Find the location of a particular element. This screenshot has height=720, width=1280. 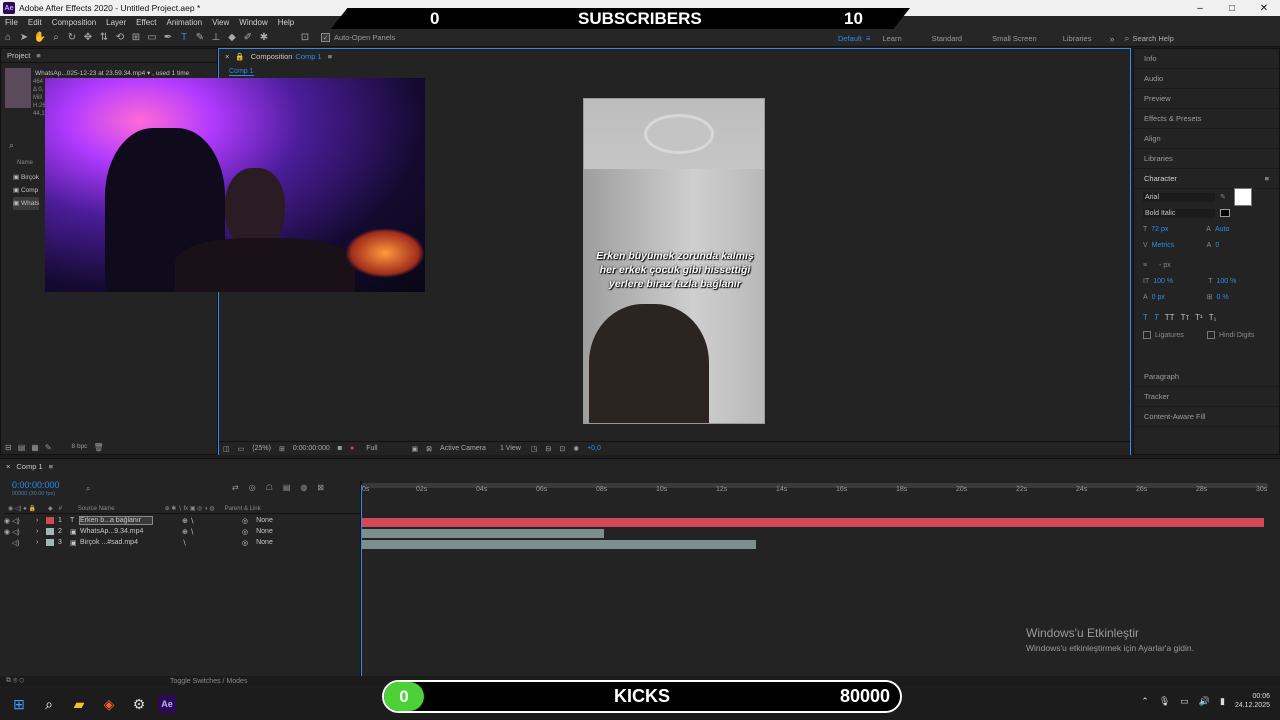

zoom-dropdown: (25%) is located at coordinates (261, 448).